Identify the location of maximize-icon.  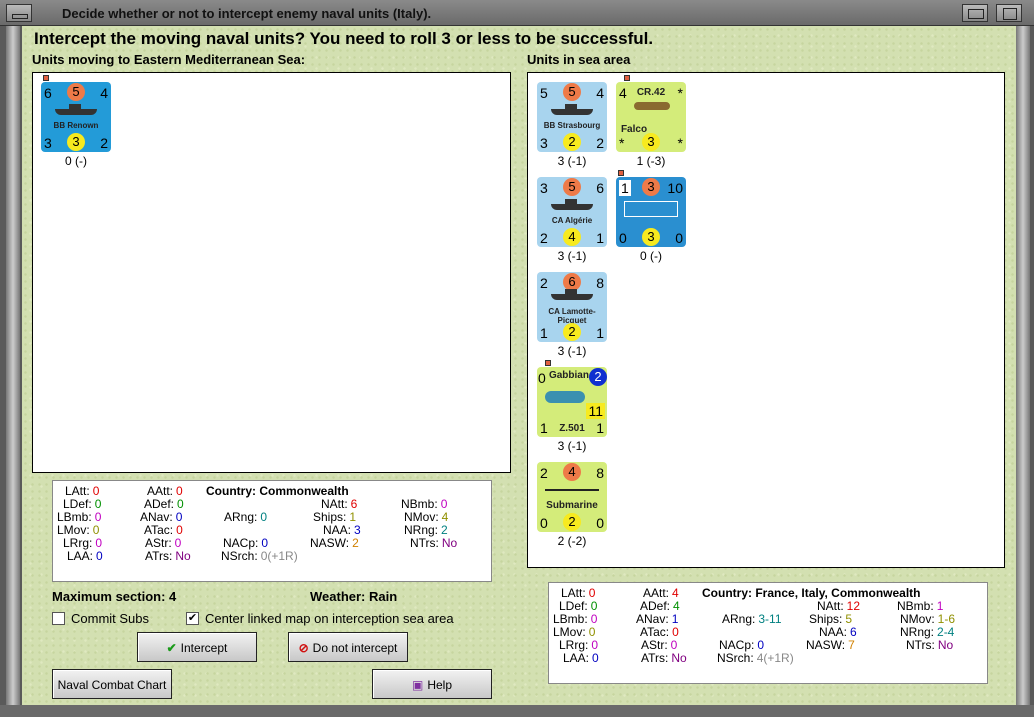
(975, 13).